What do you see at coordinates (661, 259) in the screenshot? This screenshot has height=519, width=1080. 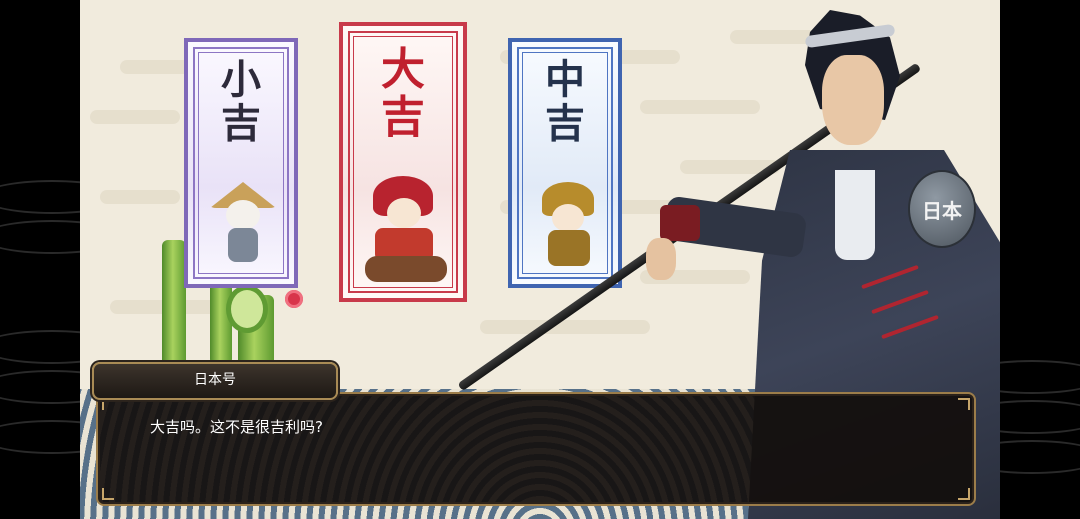 I see `warrior-hand` at bounding box center [661, 259].